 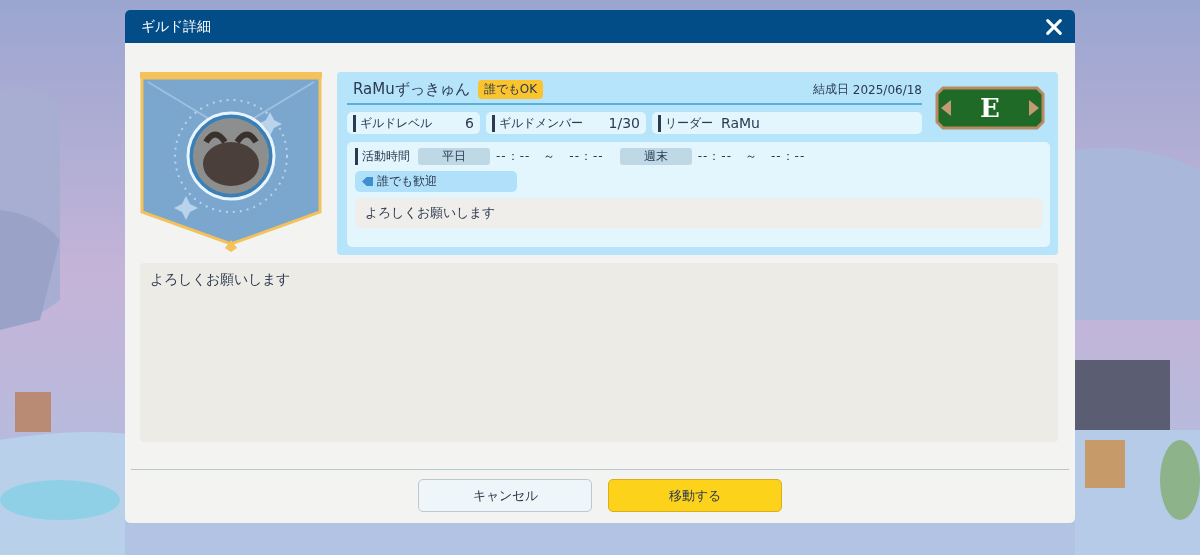 What do you see at coordinates (382, 156) in the screenshot?
I see `activity-label: 活動時間` at bounding box center [382, 156].